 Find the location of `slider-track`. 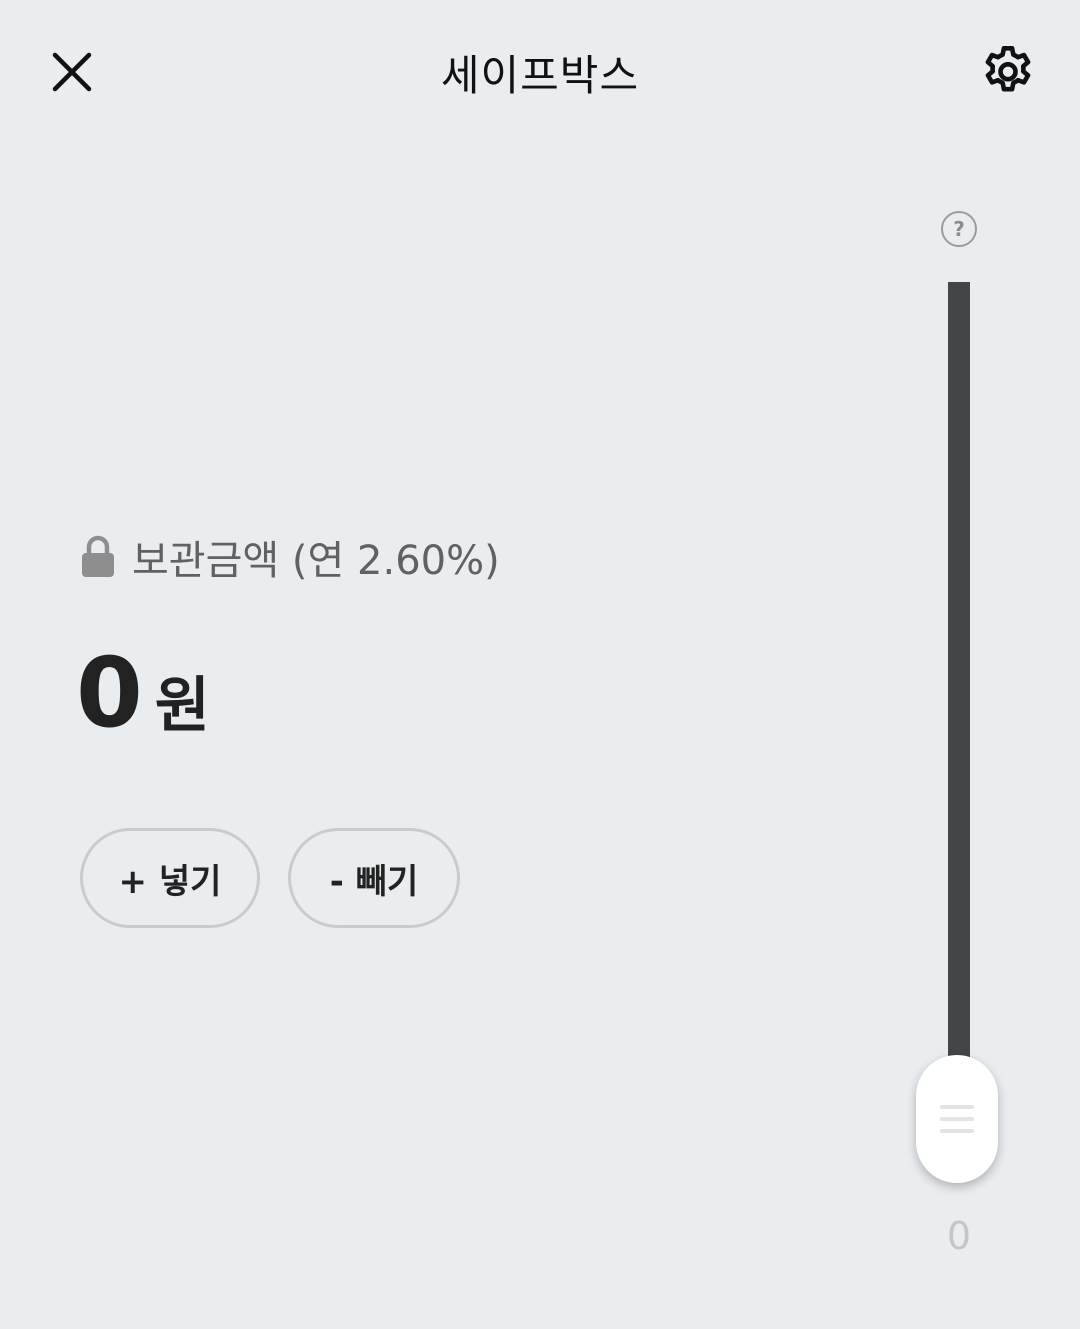

slider-track is located at coordinates (959, 702).